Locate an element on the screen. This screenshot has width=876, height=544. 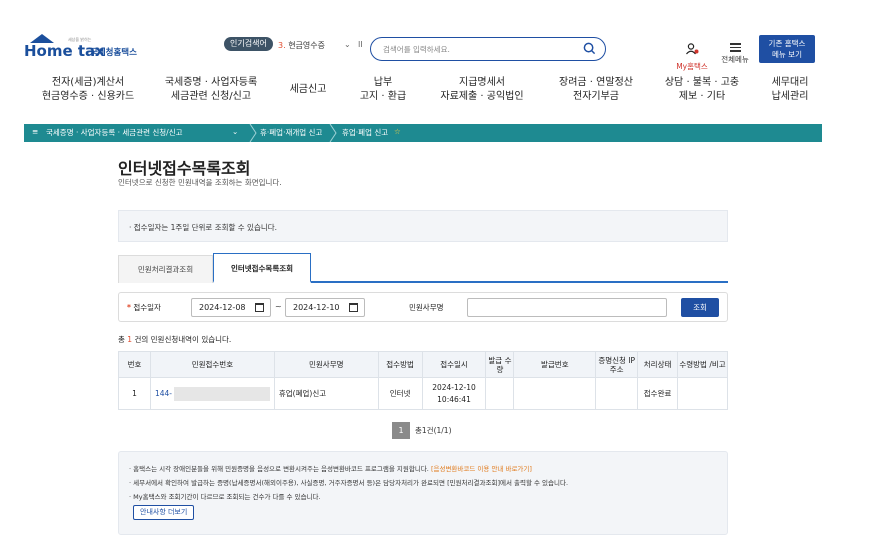
tab-internet-receipt-list: 인터넷접수목록조회 is located at coordinates (262, 268).